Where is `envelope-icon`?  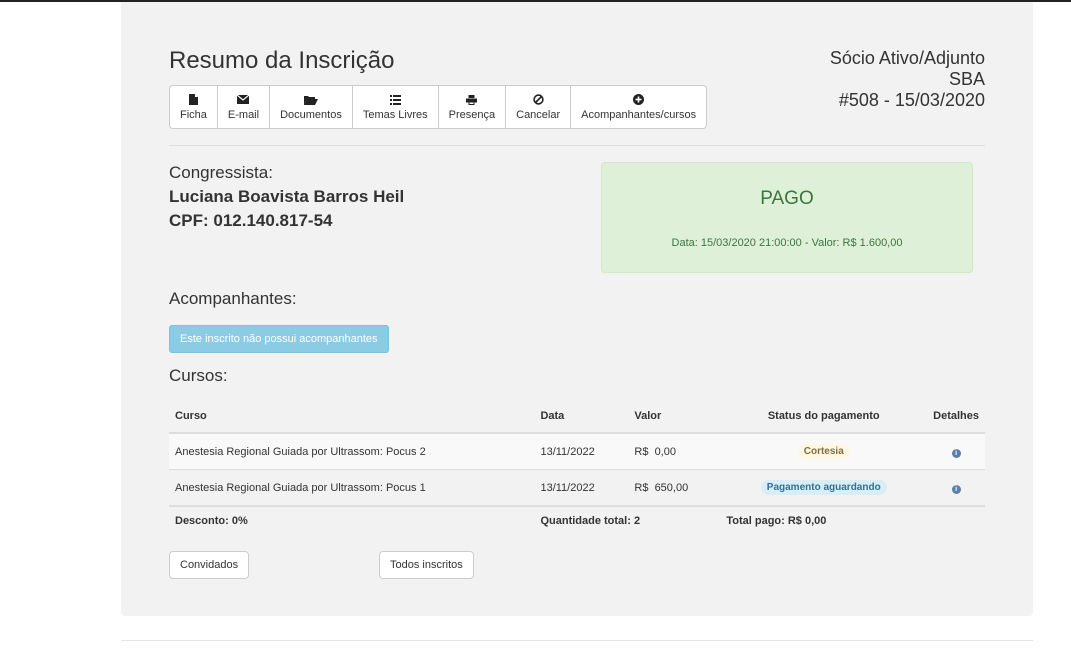
envelope-icon is located at coordinates (243, 99).